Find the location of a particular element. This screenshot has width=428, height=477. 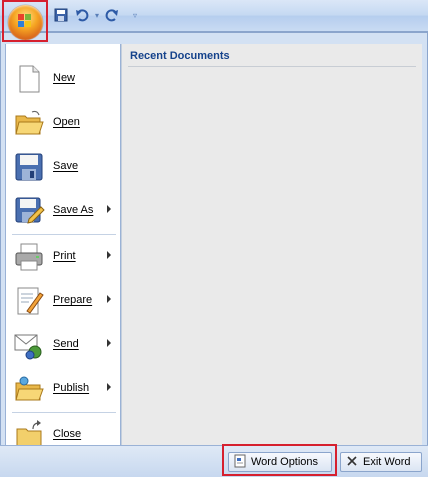

menu-item-label: Open is located at coordinates (66, 122).